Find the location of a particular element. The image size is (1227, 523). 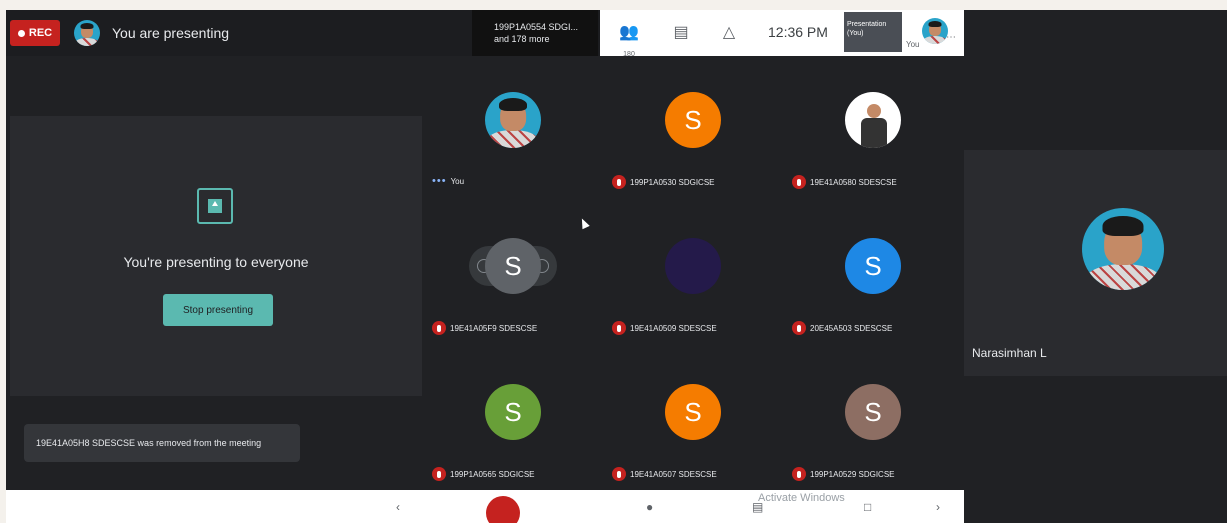

tile-name-text: 199P1A0530 SDGICSE is located at coordinates (672, 182).